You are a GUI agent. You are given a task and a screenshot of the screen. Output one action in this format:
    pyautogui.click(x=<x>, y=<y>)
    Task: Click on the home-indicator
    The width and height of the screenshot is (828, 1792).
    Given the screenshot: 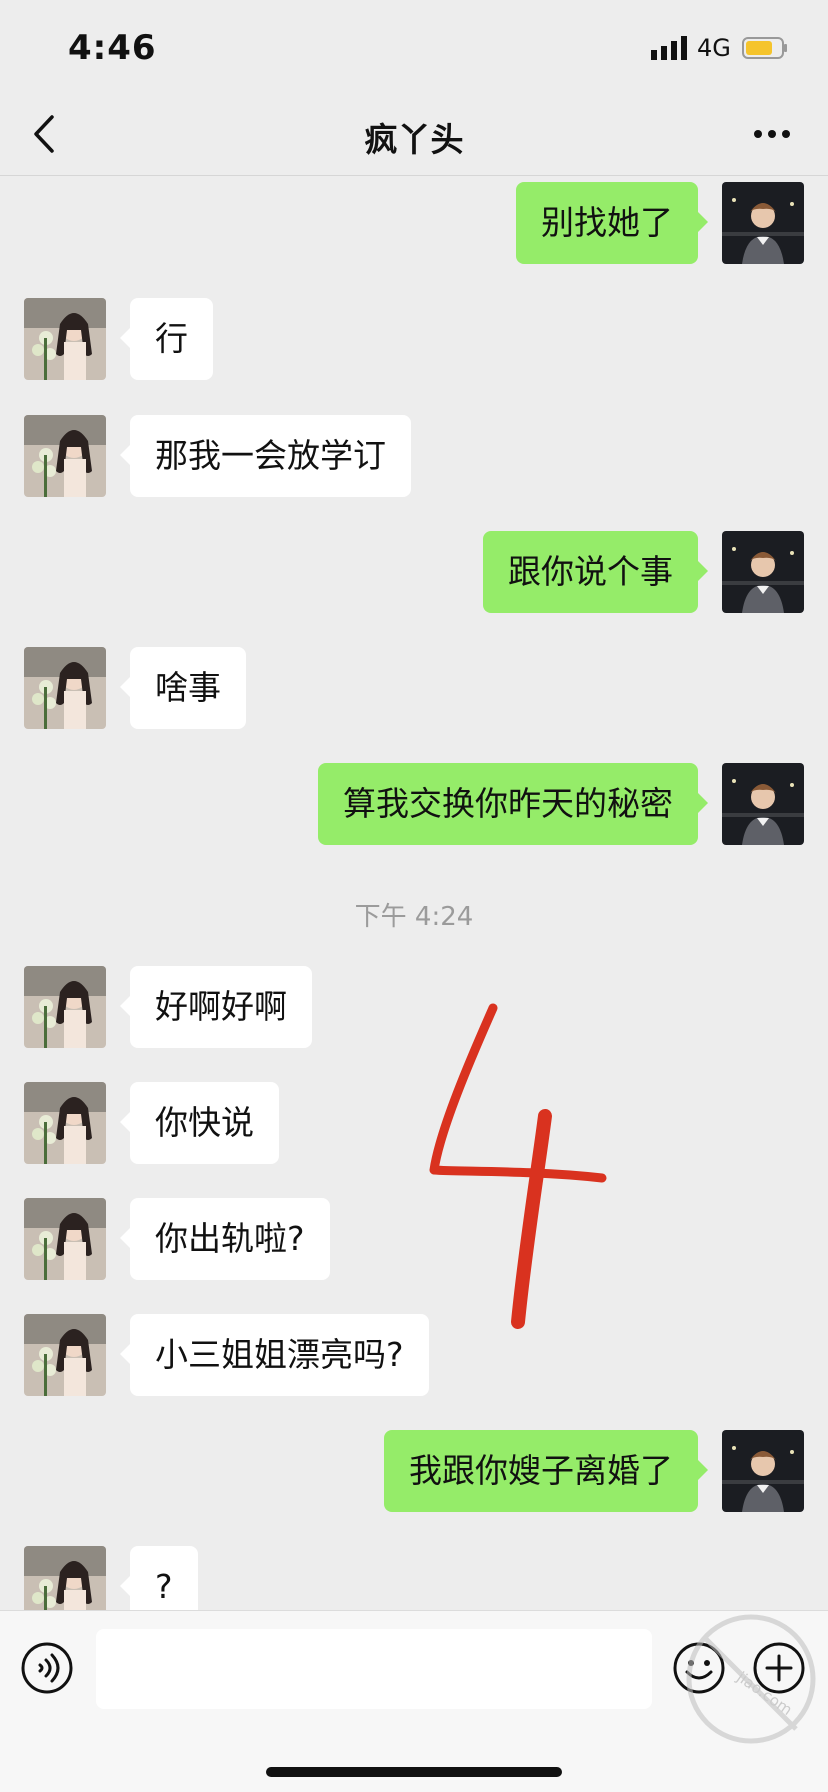 What is the action you would take?
    pyautogui.click(x=414, y=1772)
    